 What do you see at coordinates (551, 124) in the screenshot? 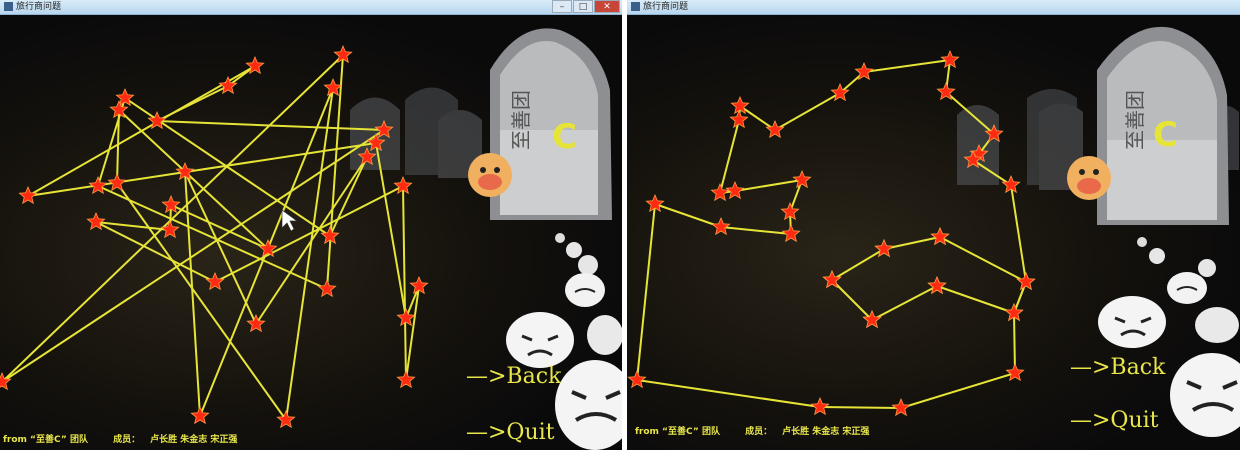
I see `big-tombstone: 至善团` at bounding box center [551, 124].